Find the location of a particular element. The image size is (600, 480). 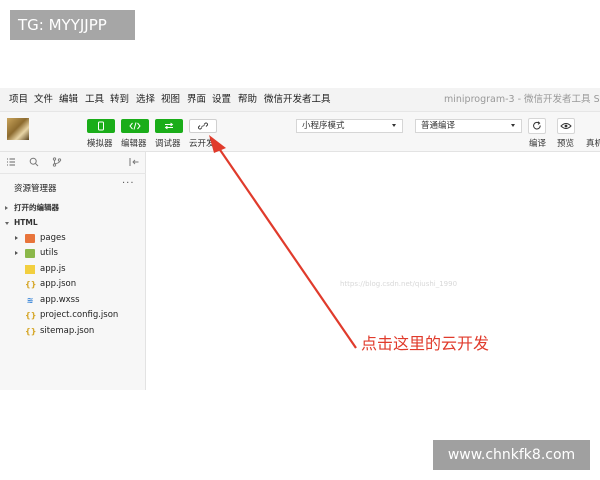

wxss-file-icon: ≋ is located at coordinates (30, 300).